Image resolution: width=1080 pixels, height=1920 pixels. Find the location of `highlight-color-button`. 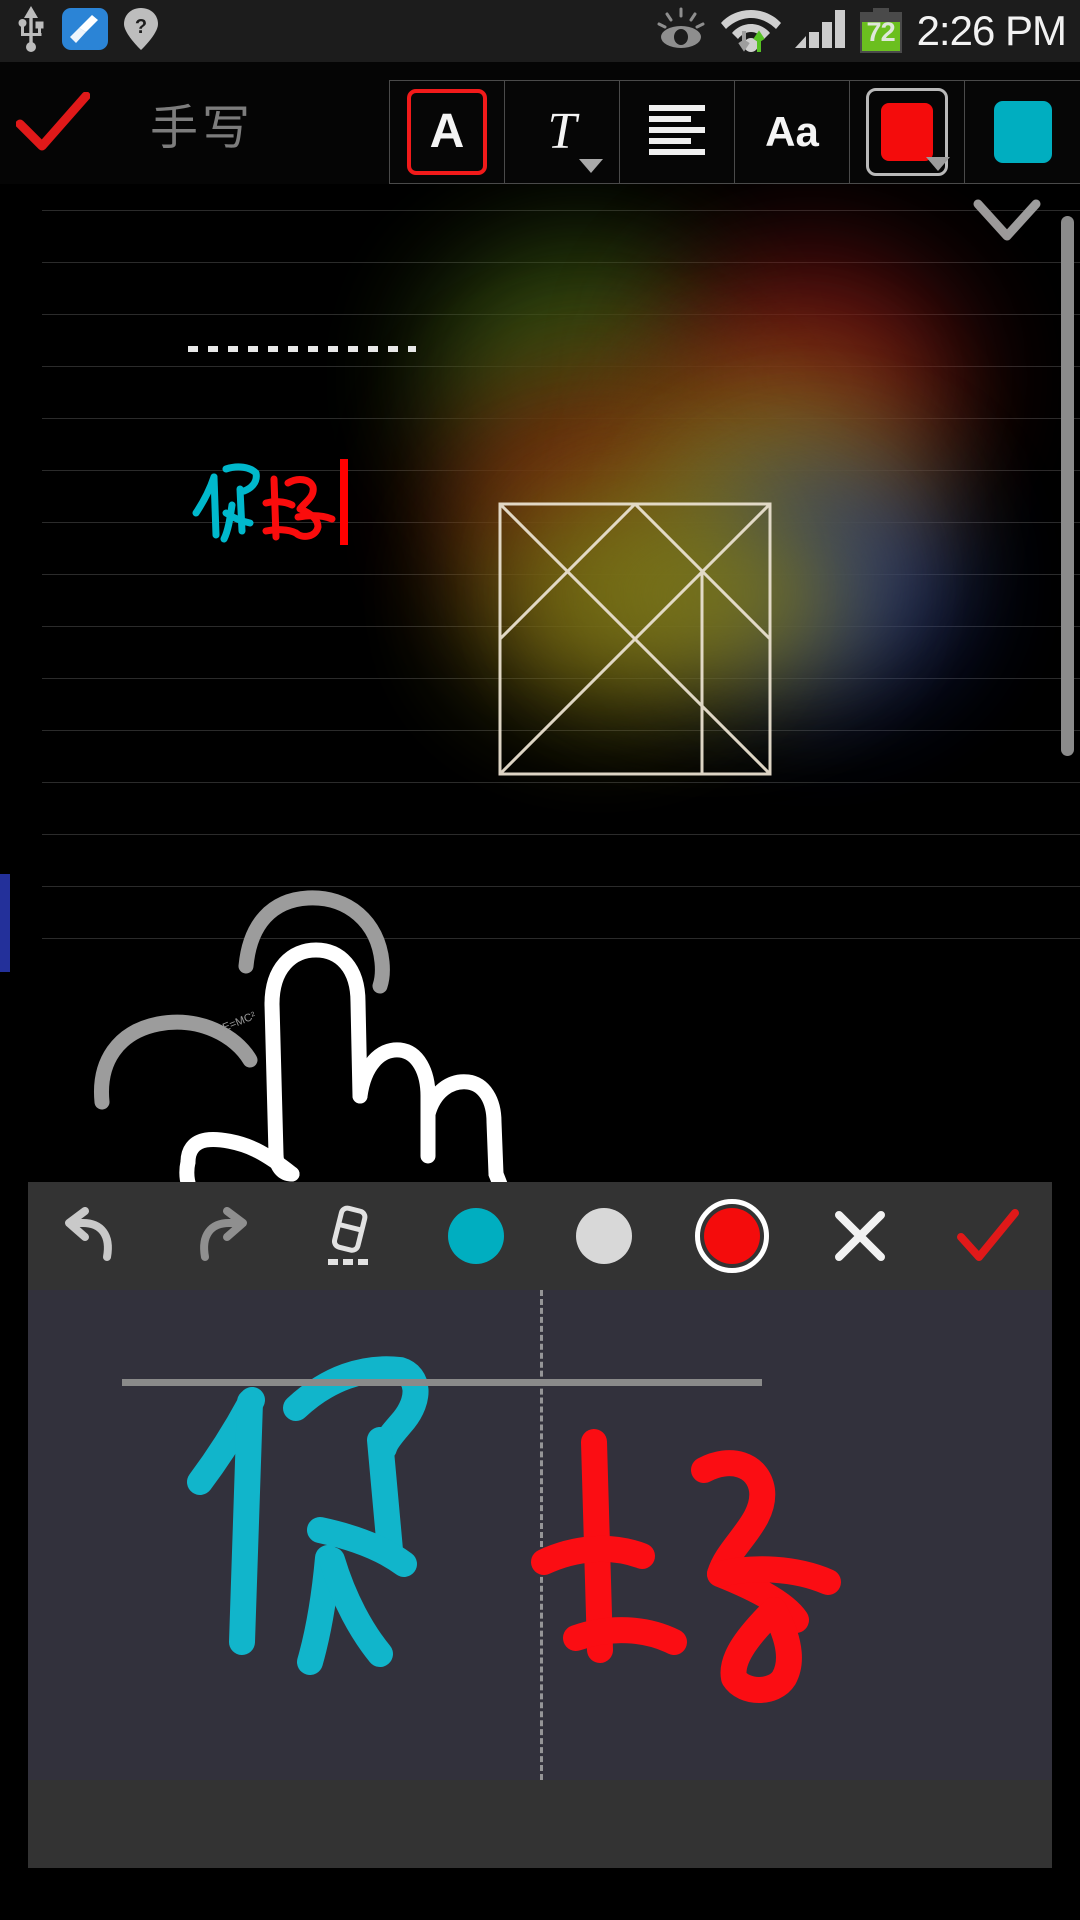

highlight-color-button is located at coordinates (1022, 132).